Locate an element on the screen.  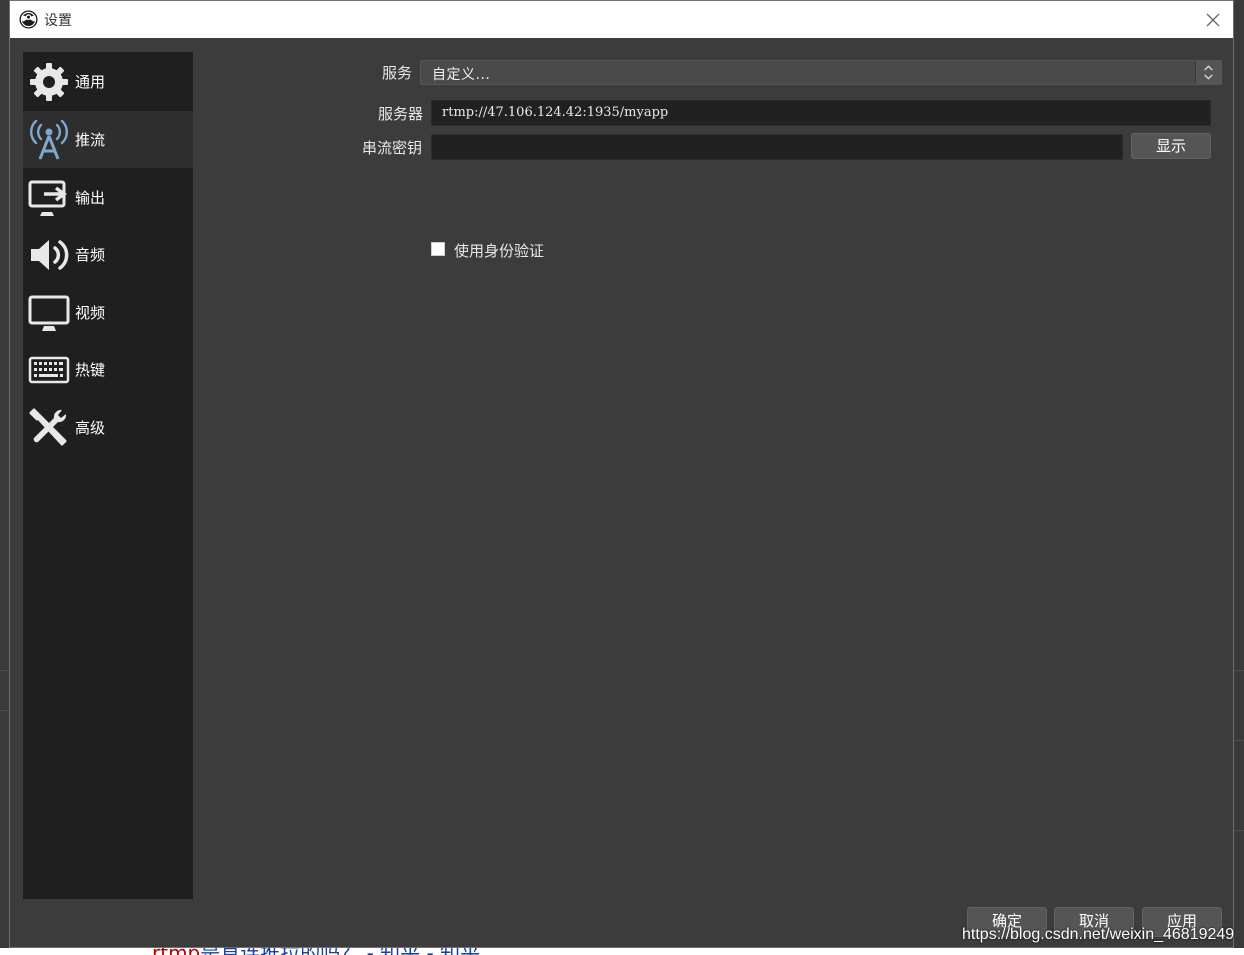
stream-key-label: 串流密钥 is located at coordinates (392, 148).